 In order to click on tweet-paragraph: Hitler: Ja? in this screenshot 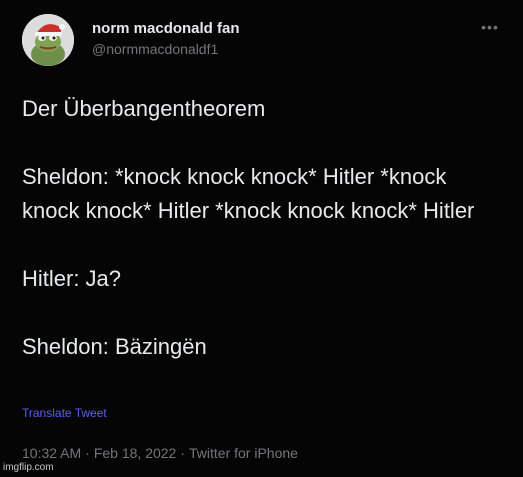, I will do `click(72, 278)`.